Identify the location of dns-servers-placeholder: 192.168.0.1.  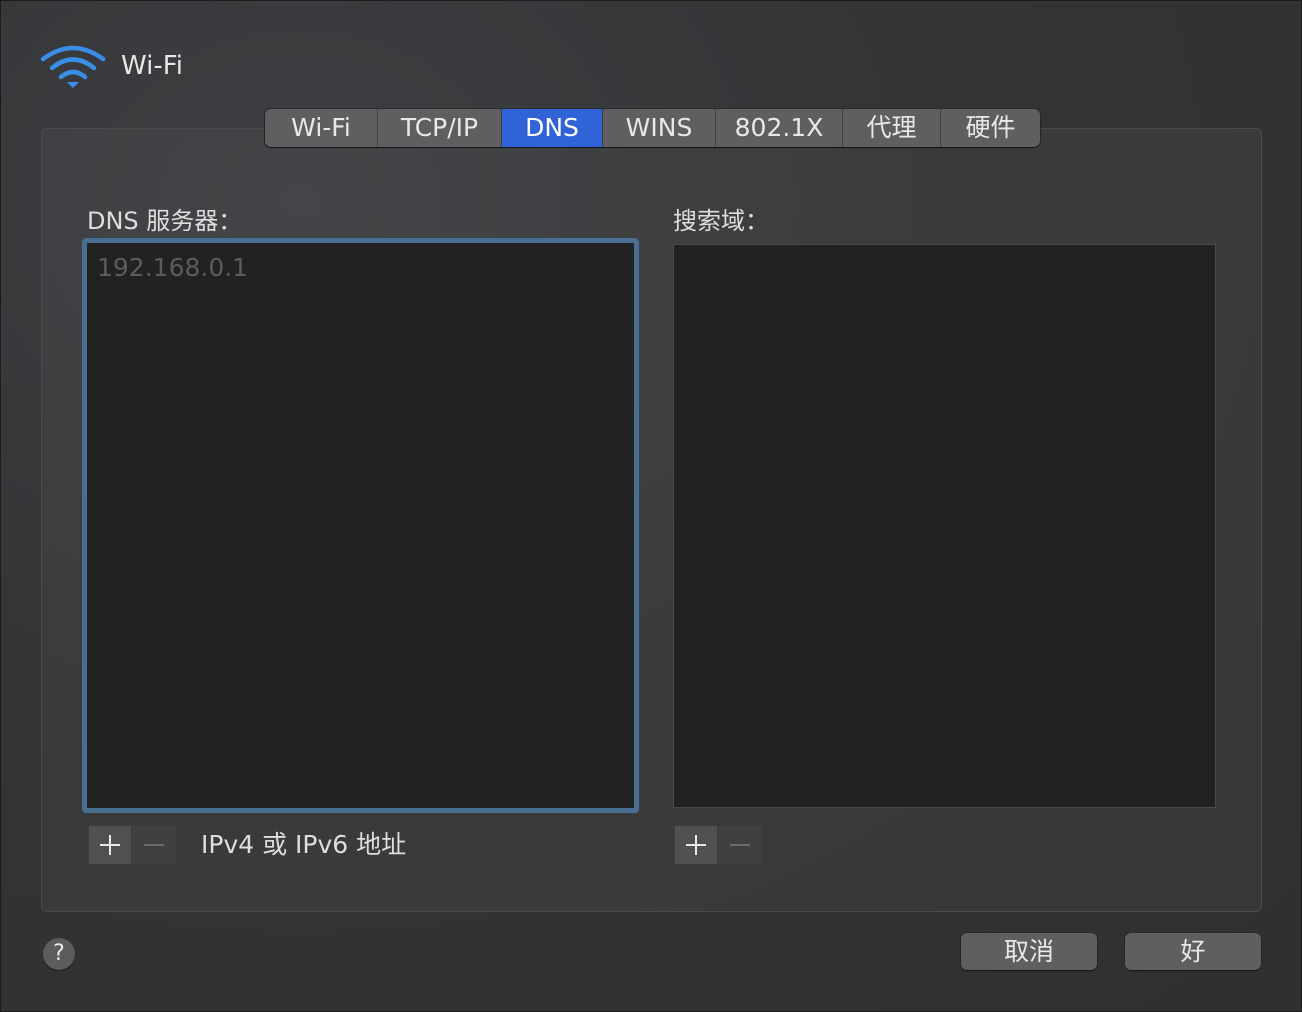
(173, 267).